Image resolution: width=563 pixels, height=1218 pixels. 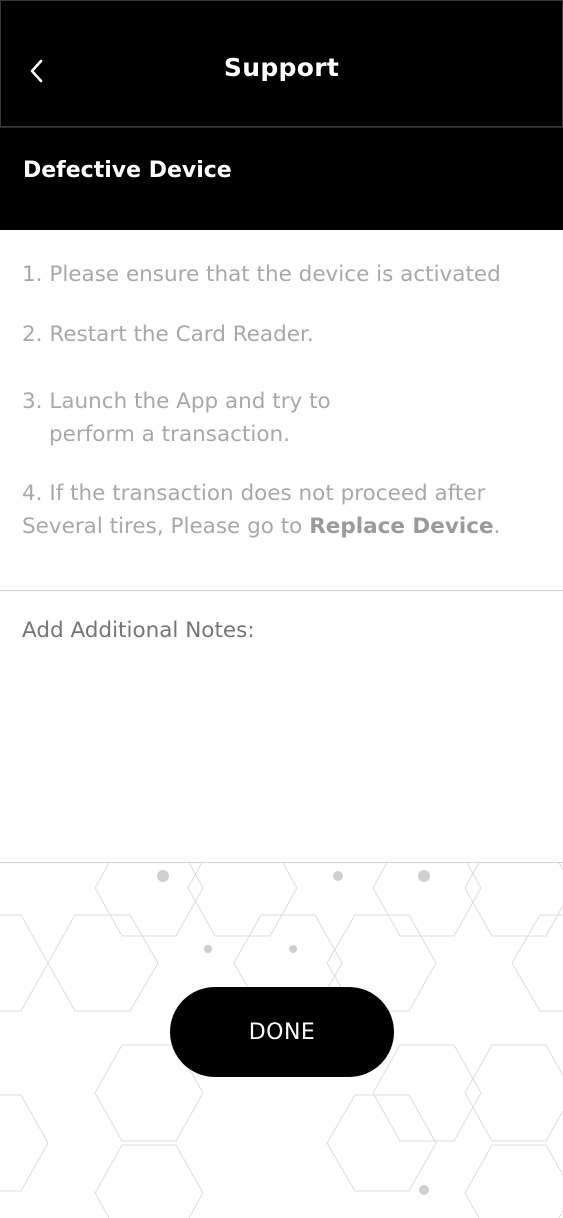 I want to click on step-4-line-2: Several tires, Please go to, so click(x=166, y=526).